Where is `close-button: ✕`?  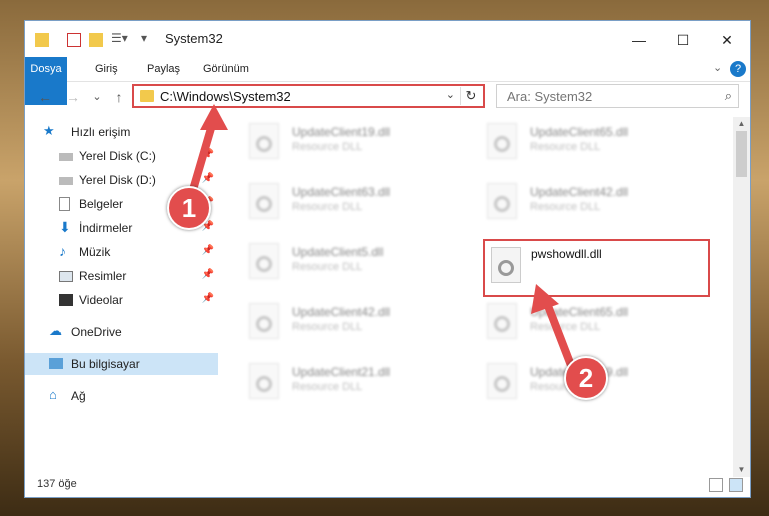 close-button: ✕ is located at coordinates (727, 40).